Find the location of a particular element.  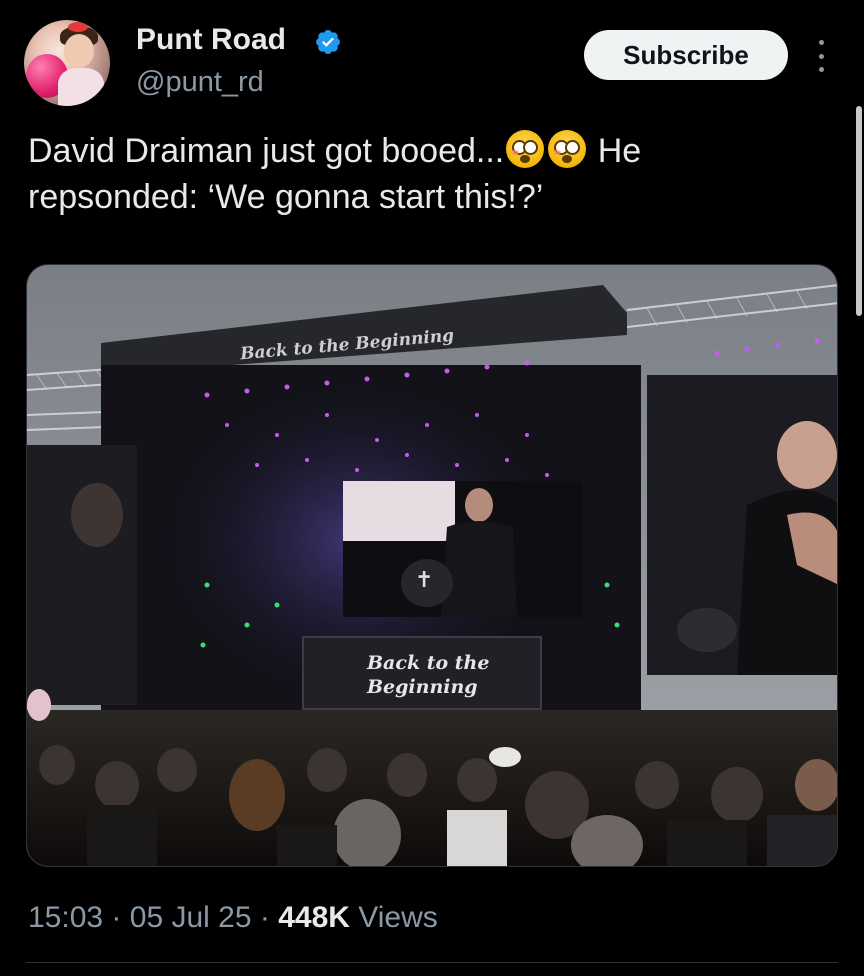

views-label: Views is located at coordinates (397, 917).